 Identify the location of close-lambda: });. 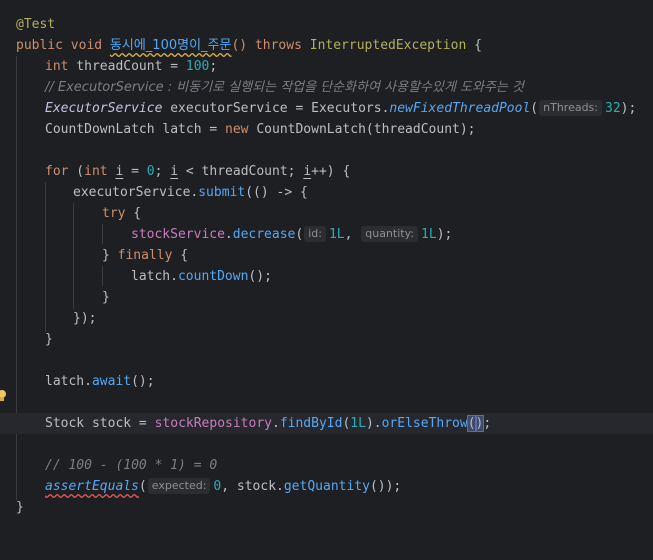
(85, 318).